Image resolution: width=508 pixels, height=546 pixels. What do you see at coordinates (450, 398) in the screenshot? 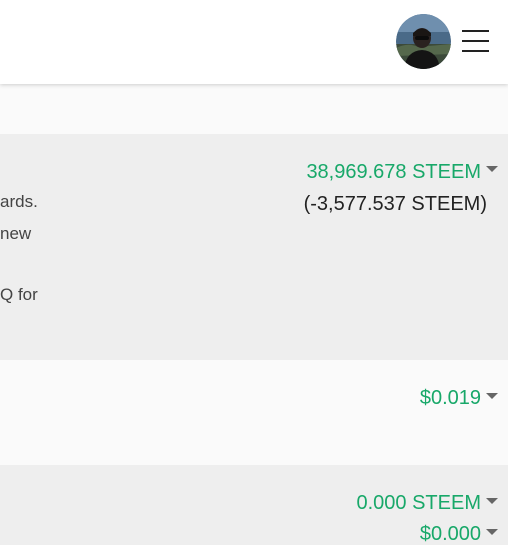
I see `usd-value: $0.019` at bounding box center [450, 398].